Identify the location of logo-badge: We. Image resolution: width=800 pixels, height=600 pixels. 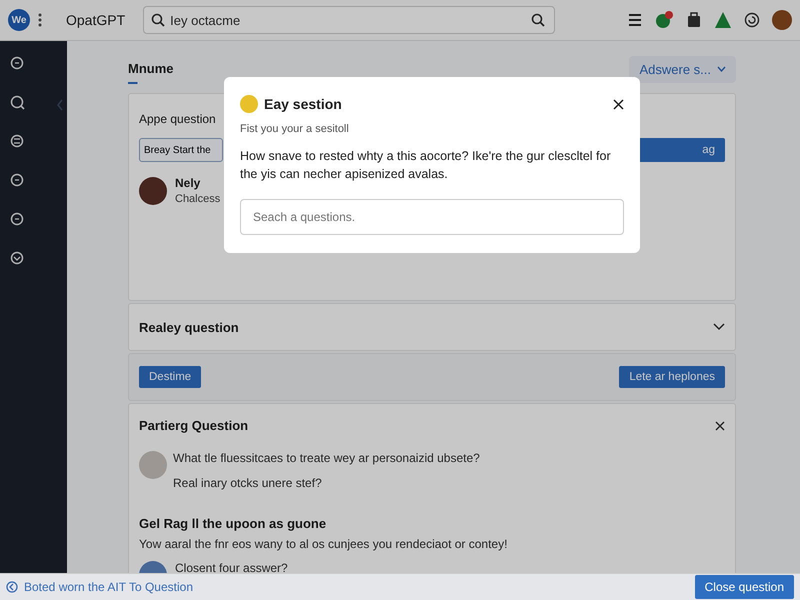
(19, 20).